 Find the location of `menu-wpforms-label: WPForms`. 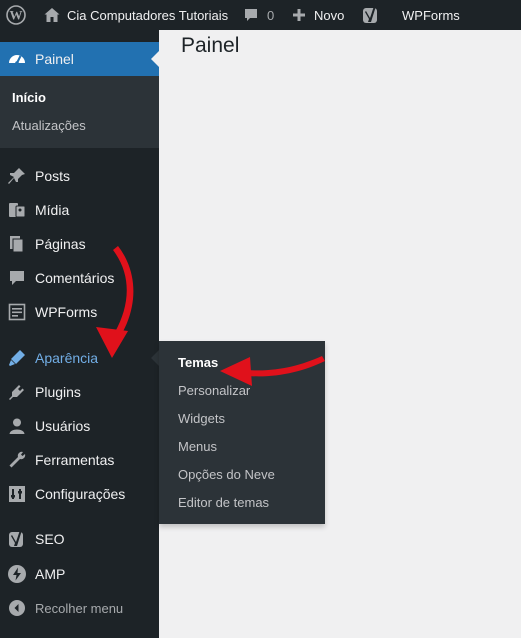

menu-wpforms-label: WPForms is located at coordinates (66, 312).